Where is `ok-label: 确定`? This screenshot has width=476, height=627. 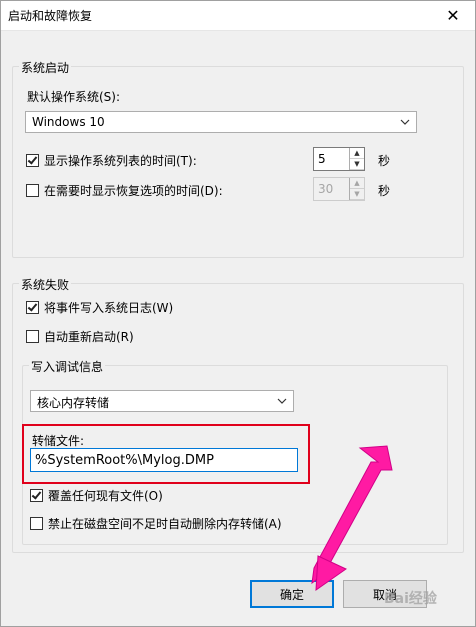 ok-label: 确定 is located at coordinates (291, 594).